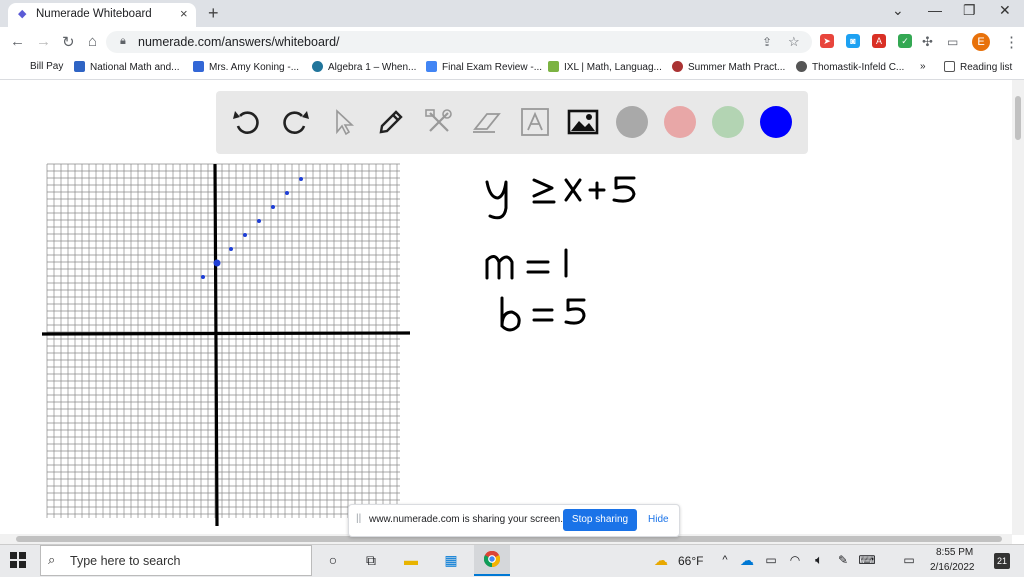 This screenshot has width=1024, height=577. What do you see at coordinates (725, 560) in the screenshot?
I see `show-hidden-icons: ^` at bounding box center [725, 560].